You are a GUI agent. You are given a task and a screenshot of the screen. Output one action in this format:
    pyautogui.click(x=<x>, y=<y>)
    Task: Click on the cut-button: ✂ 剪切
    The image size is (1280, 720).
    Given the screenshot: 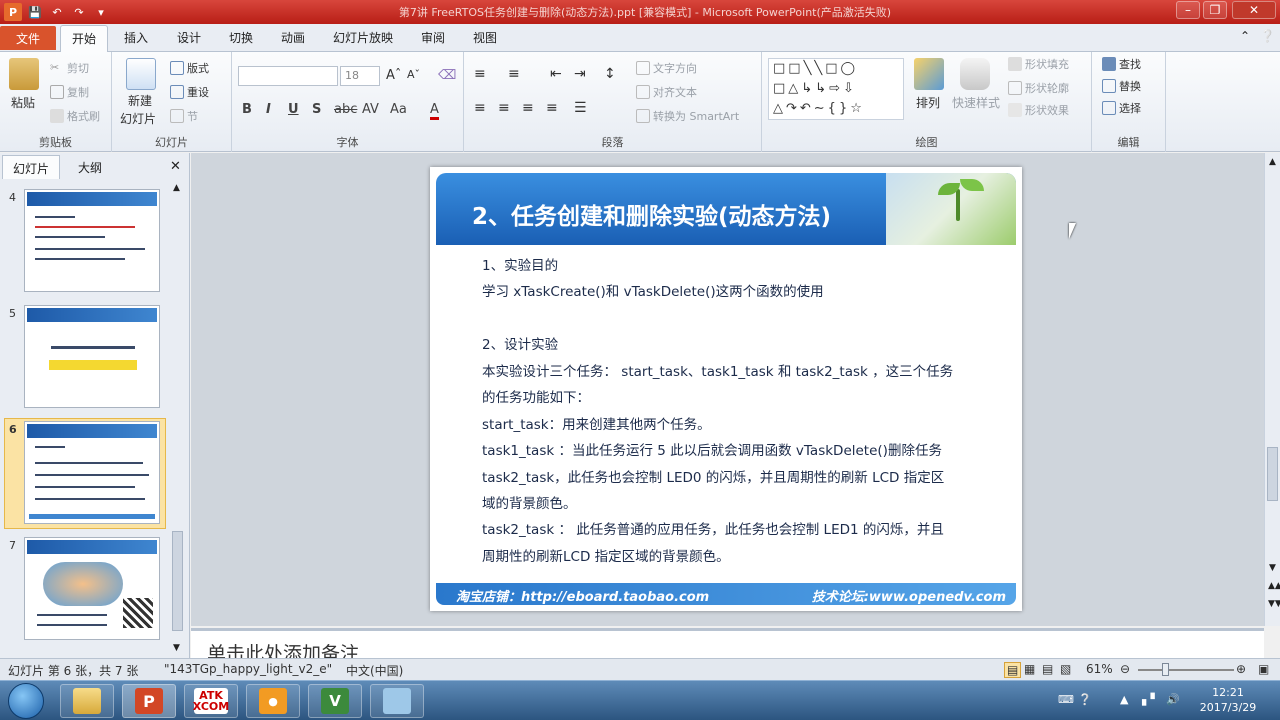 What is the action you would take?
    pyautogui.click(x=69, y=68)
    